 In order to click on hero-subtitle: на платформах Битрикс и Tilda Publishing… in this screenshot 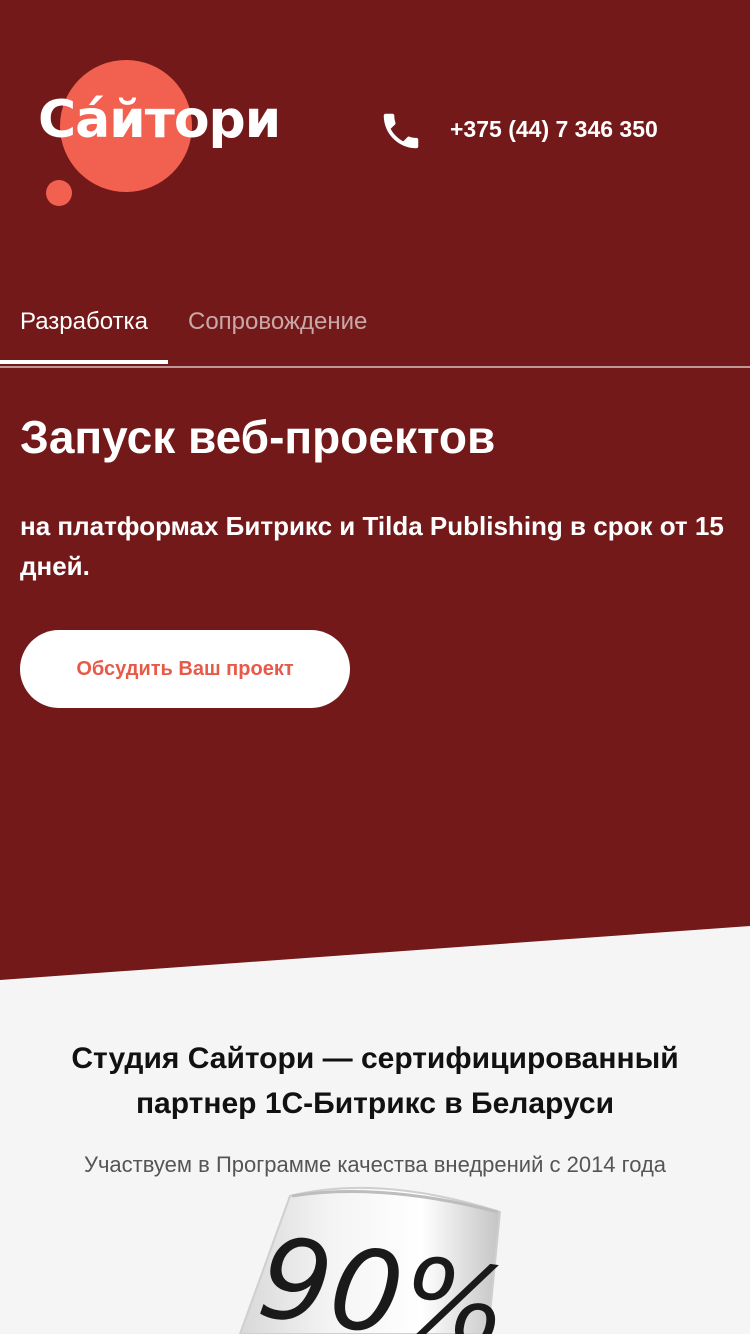, I will do `click(372, 546)`.